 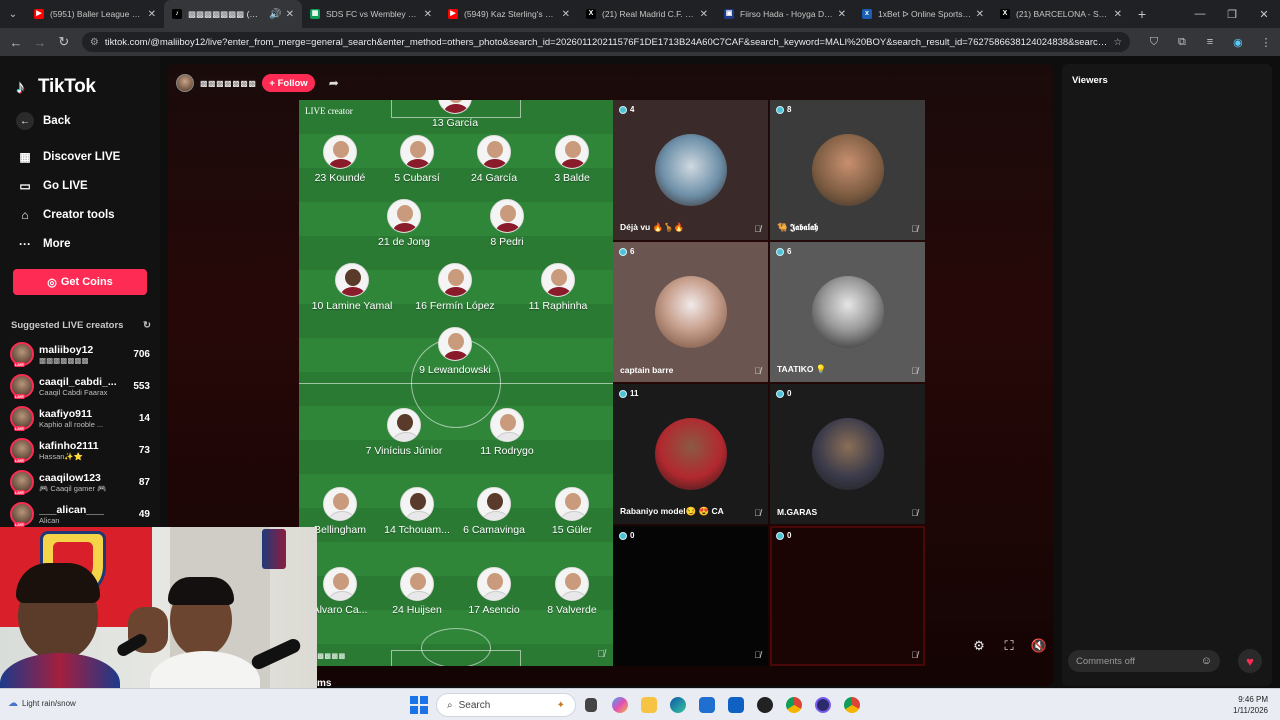 What do you see at coordinates (1250, 661) in the screenshot?
I see `gift-heart-button: ♥` at bounding box center [1250, 661].